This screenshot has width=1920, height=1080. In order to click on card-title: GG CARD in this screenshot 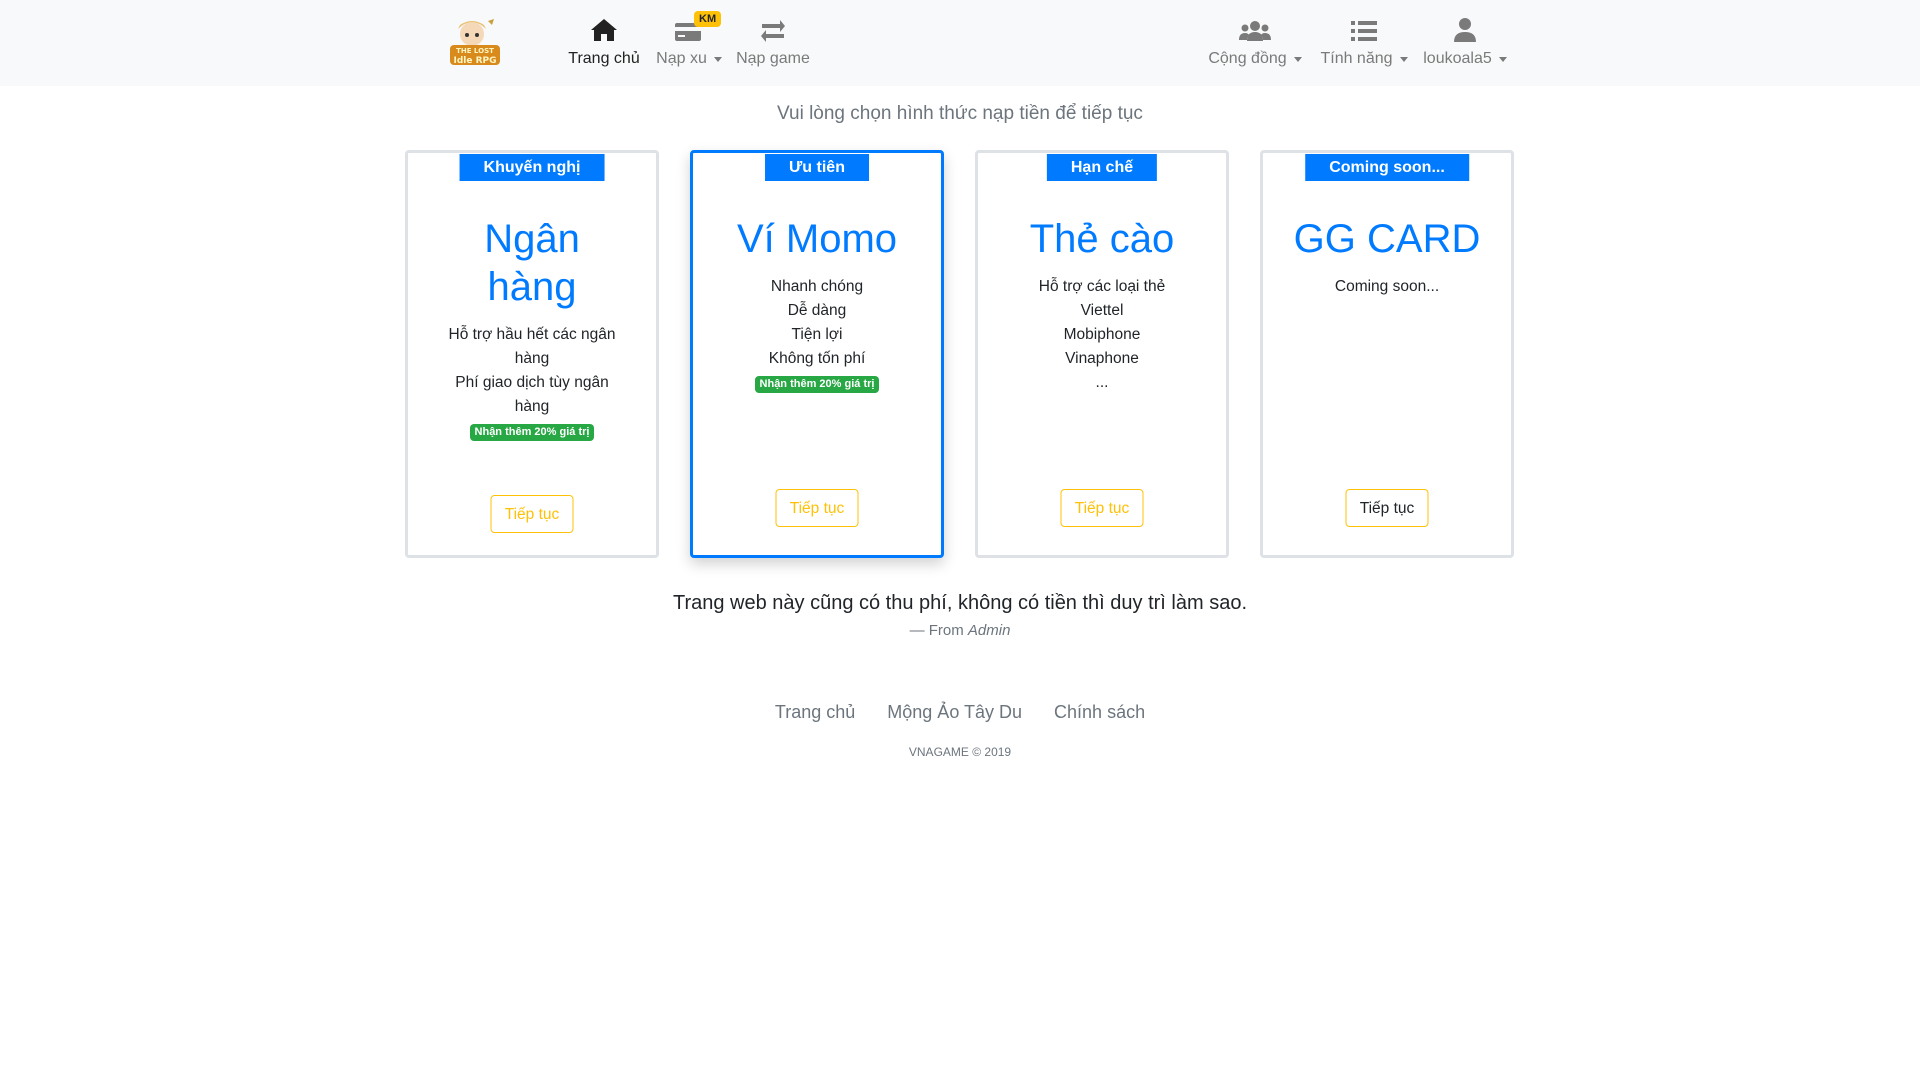, I will do `click(1387, 239)`.